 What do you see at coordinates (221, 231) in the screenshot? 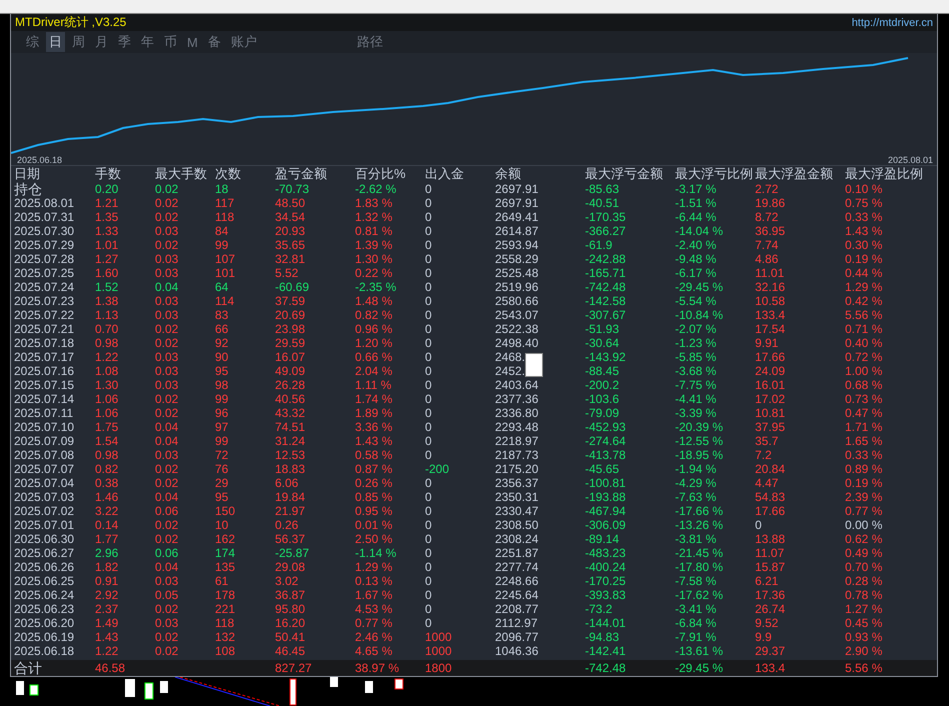
I see `table-cell: 84` at bounding box center [221, 231].